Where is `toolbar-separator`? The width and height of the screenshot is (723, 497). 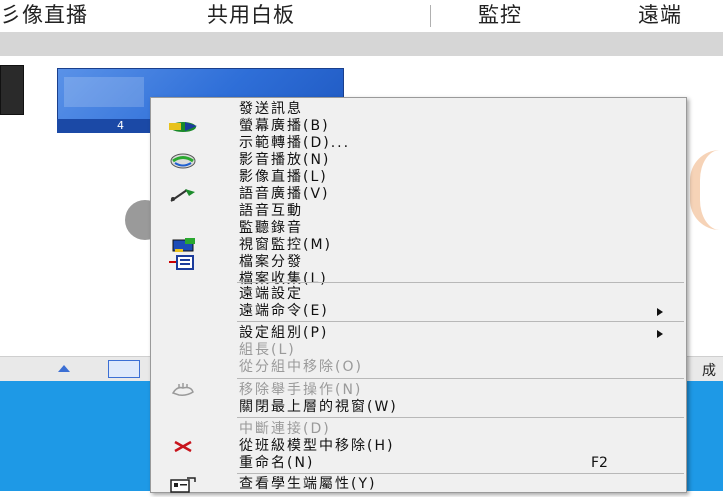
toolbar-separator is located at coordinates (430, 16).